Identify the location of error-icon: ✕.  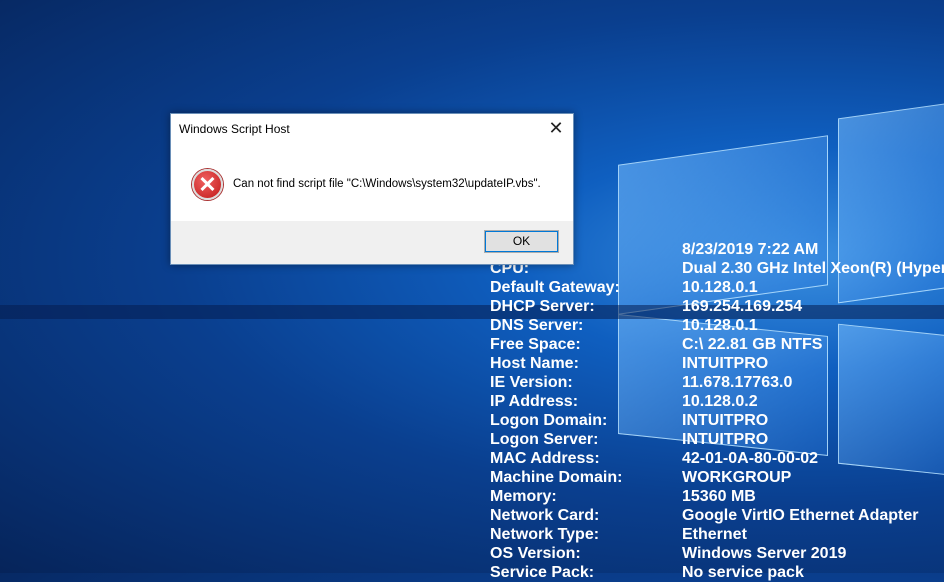
(207, 184).